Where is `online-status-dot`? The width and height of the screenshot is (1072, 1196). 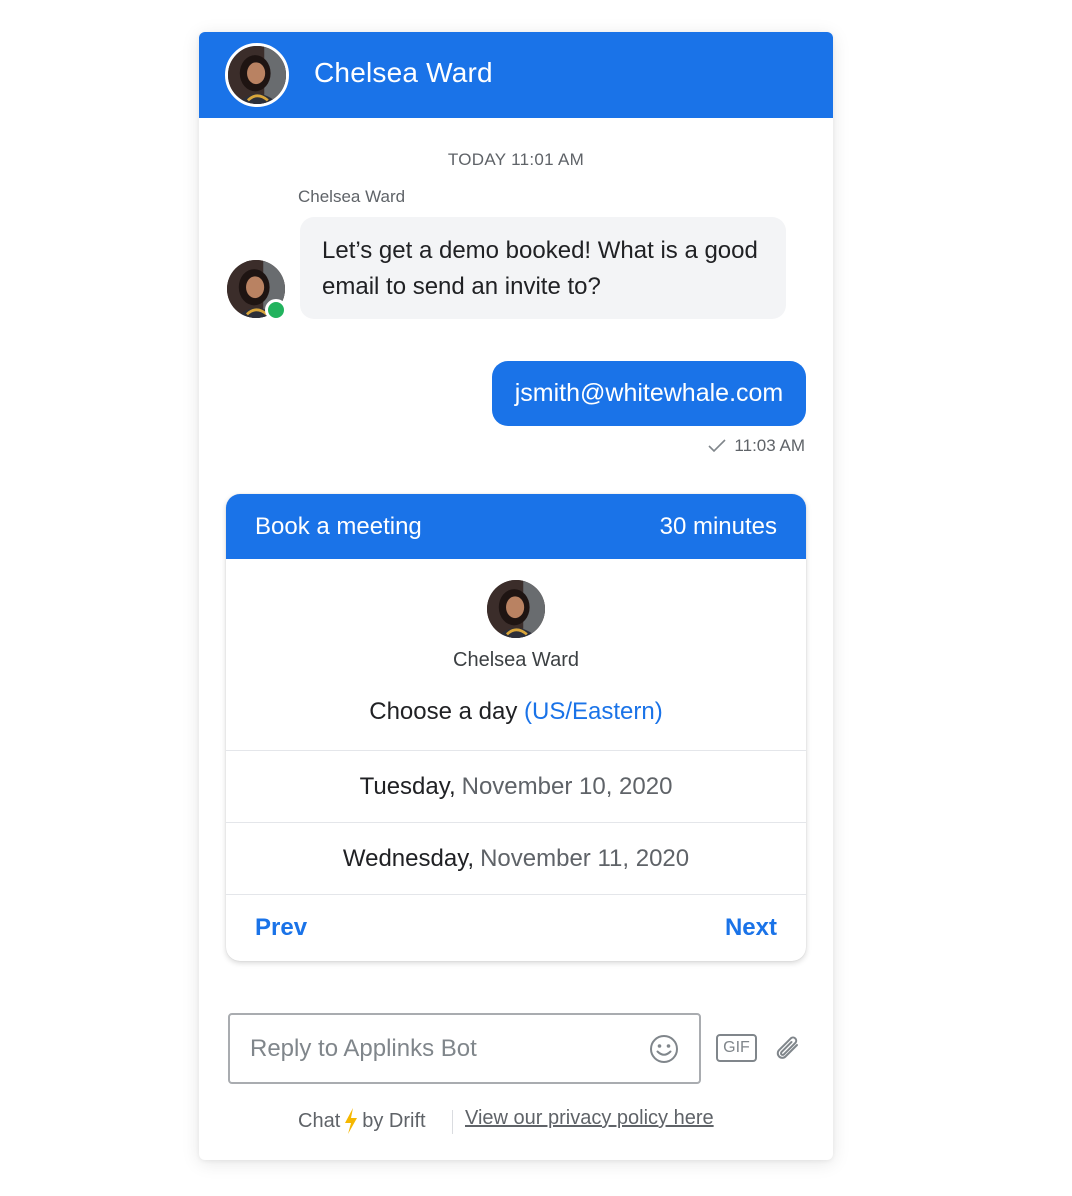
online-status-dot is located at coordinates (276, 310).